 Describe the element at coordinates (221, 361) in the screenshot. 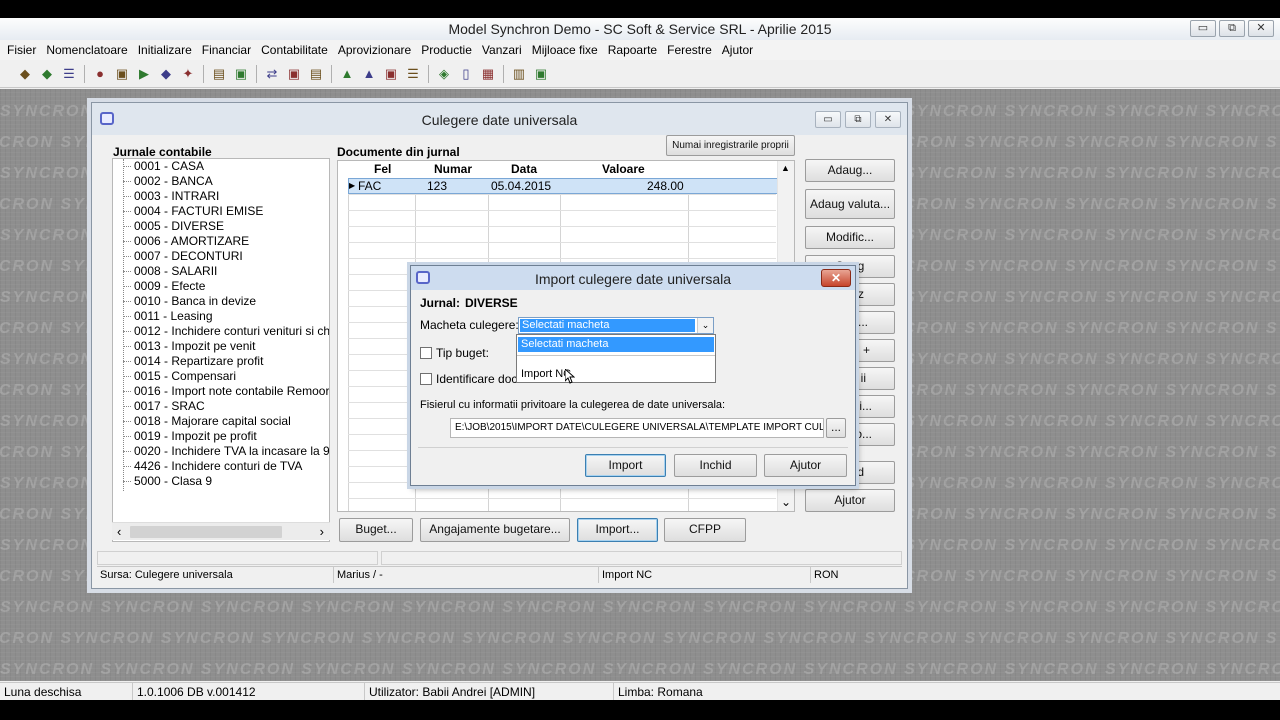

I see `journal-item: 0014 - Repartizare profit` at that location.